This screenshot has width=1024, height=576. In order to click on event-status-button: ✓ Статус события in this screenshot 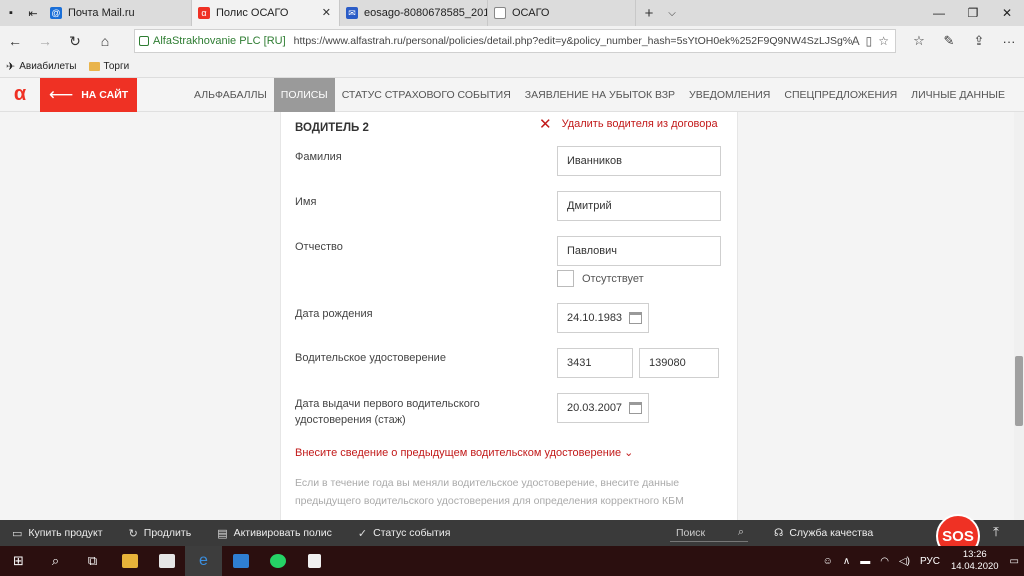, I will do `click(398, 533)`.